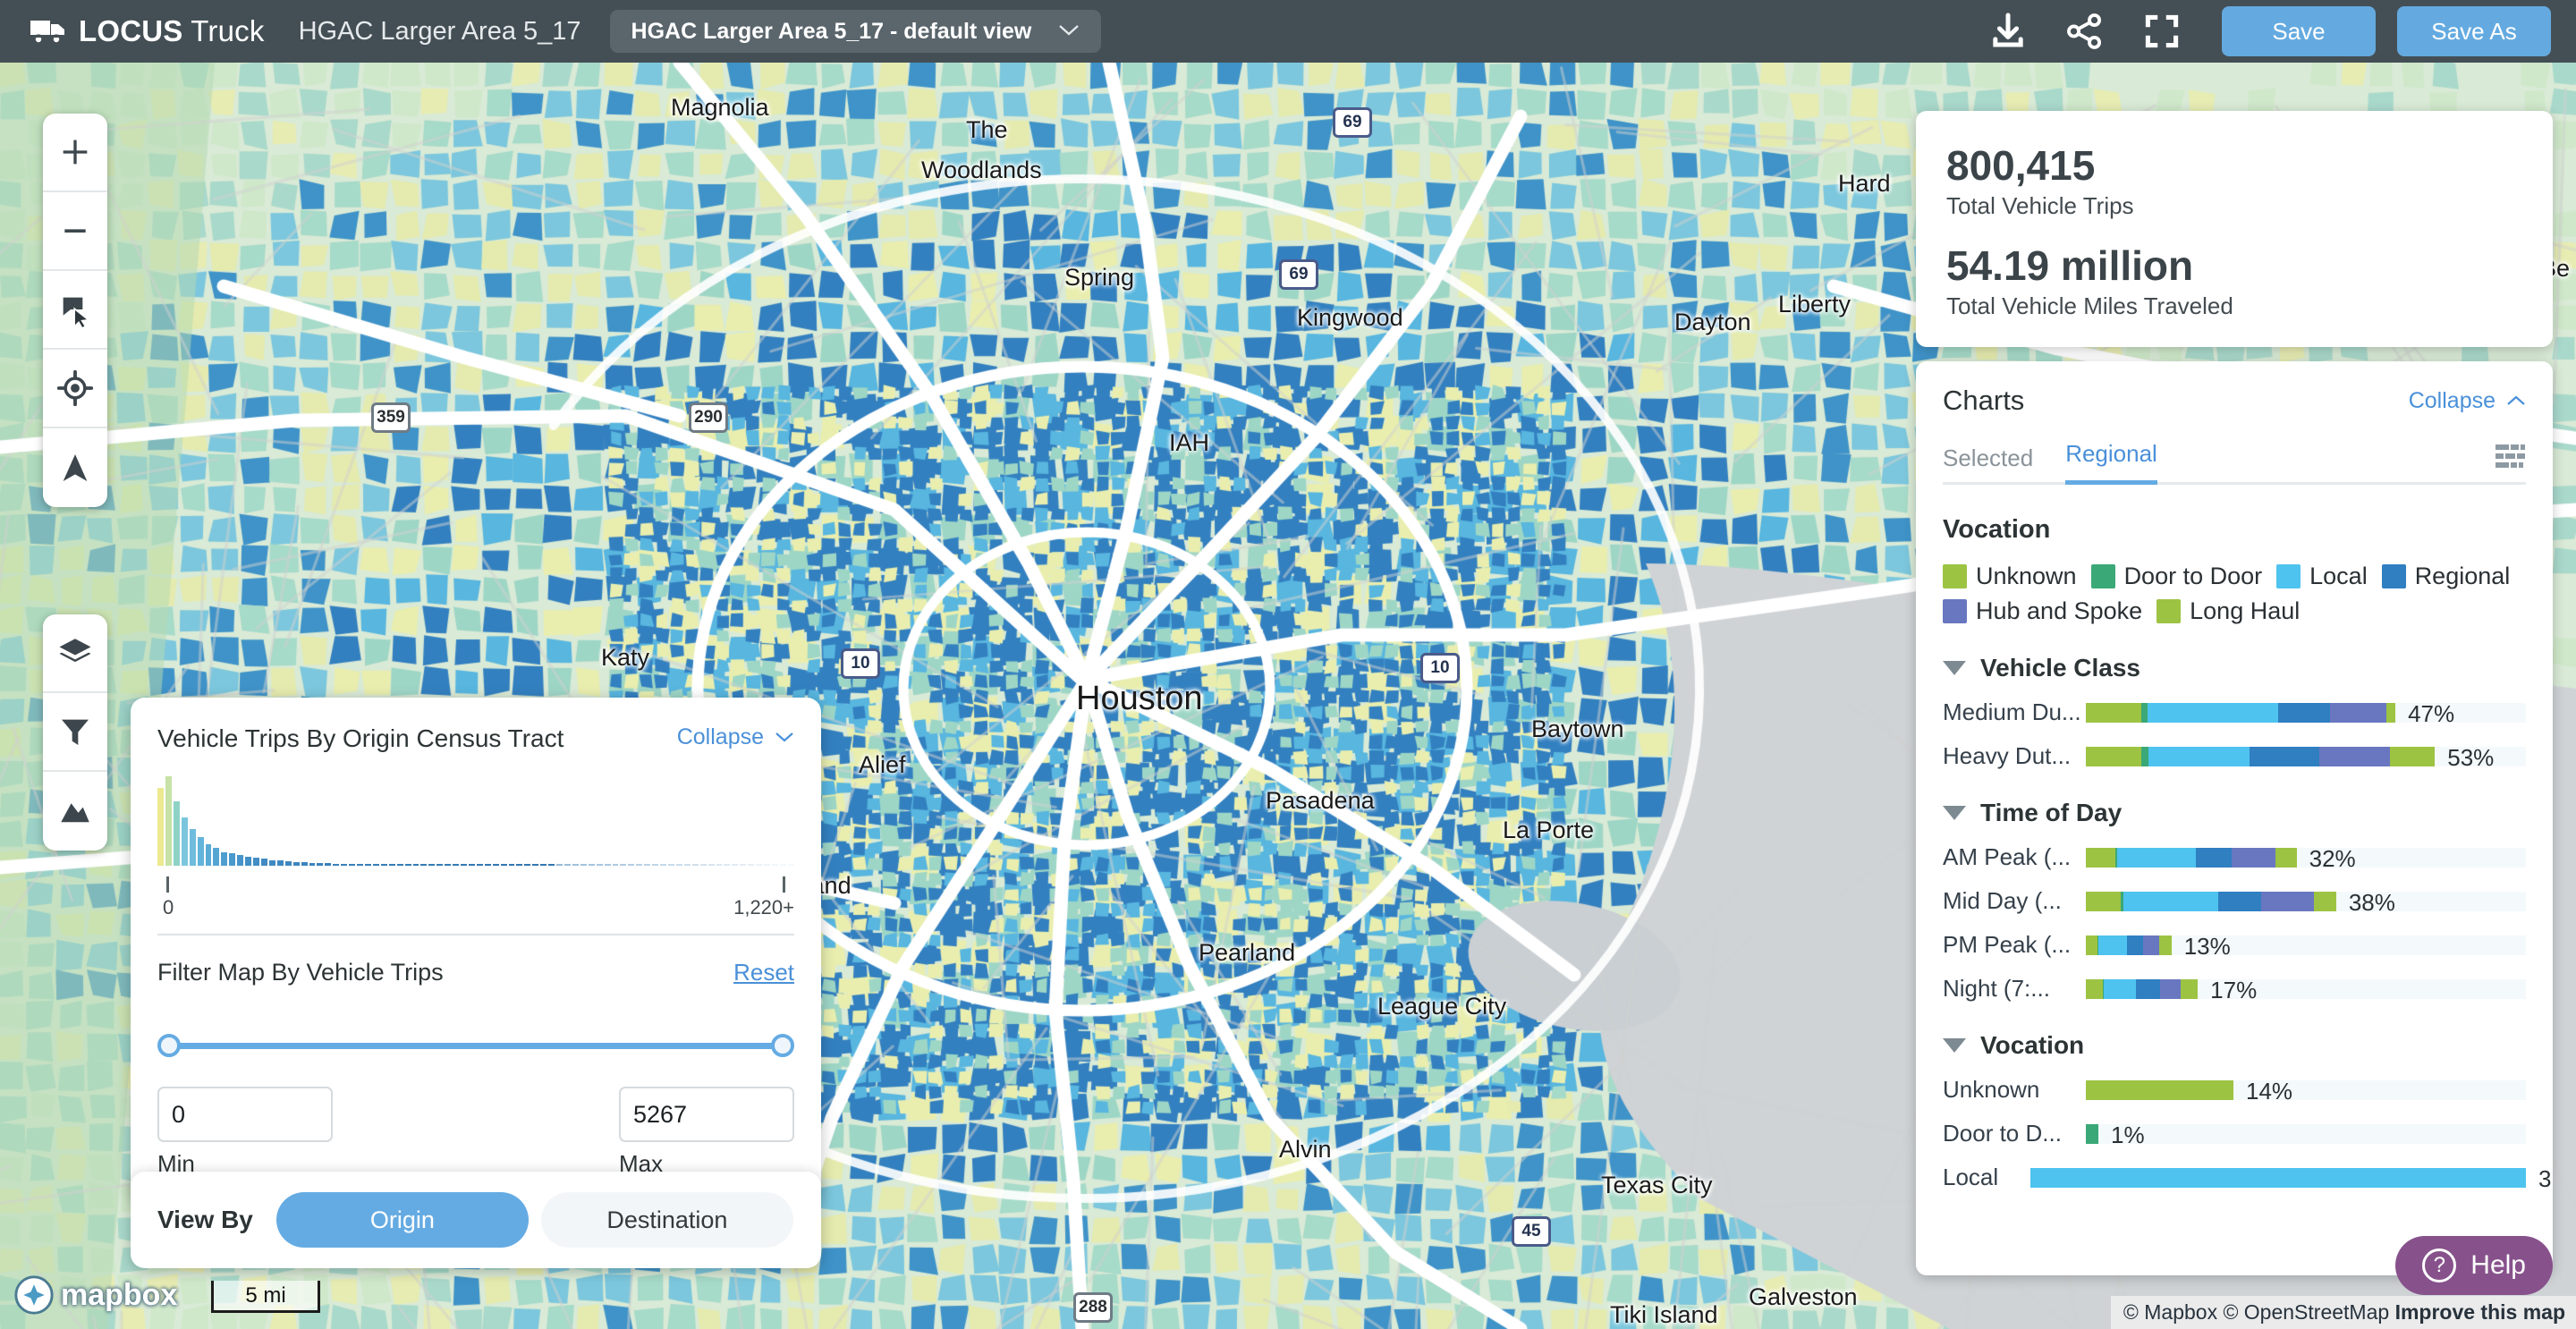 This screenshot has height=1329, width=2576. I want to click on chart-bar-row: Heavy Dut... 53%, so click(2234, 756).